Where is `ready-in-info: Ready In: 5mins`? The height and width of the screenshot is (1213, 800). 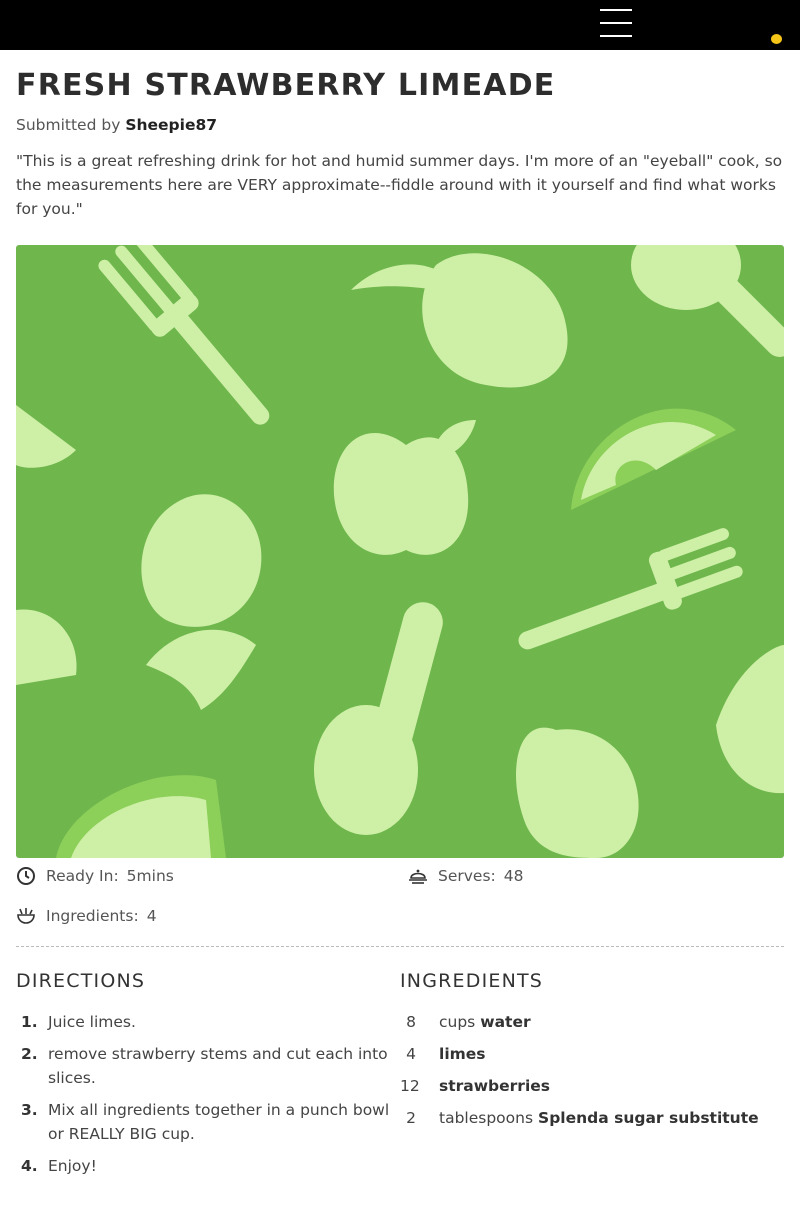
ready-in-info: Ready In: 5mins is located at coordinates (95, 876).